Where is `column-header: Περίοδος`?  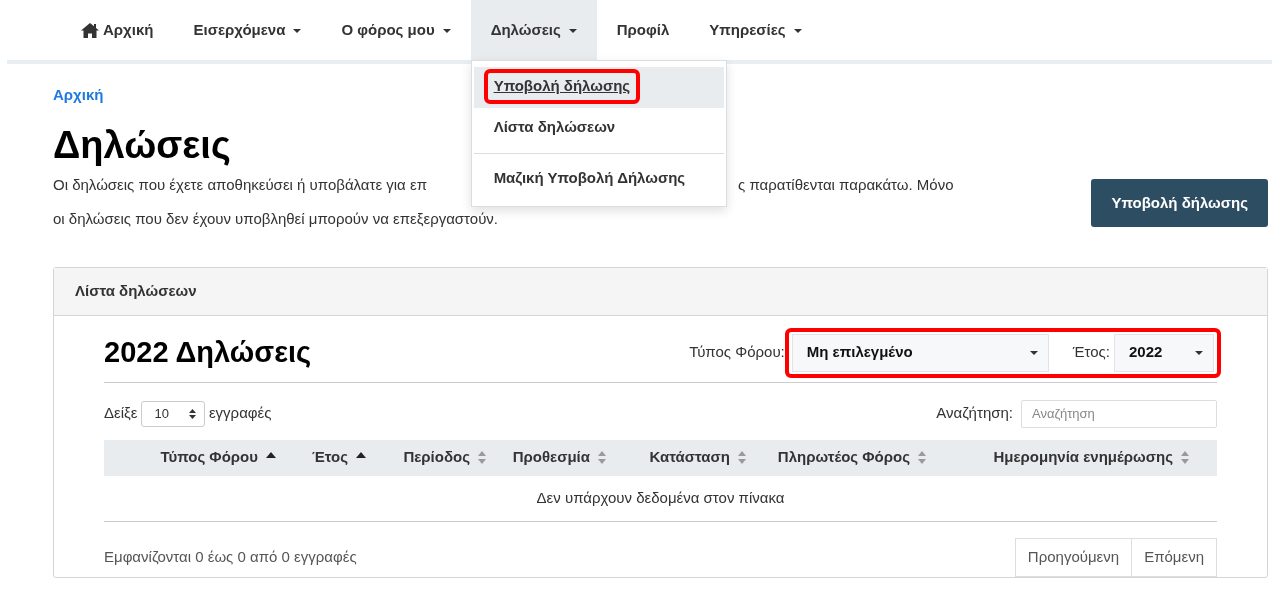
column-header: Περίοδος is located at coordinates (434, 457).